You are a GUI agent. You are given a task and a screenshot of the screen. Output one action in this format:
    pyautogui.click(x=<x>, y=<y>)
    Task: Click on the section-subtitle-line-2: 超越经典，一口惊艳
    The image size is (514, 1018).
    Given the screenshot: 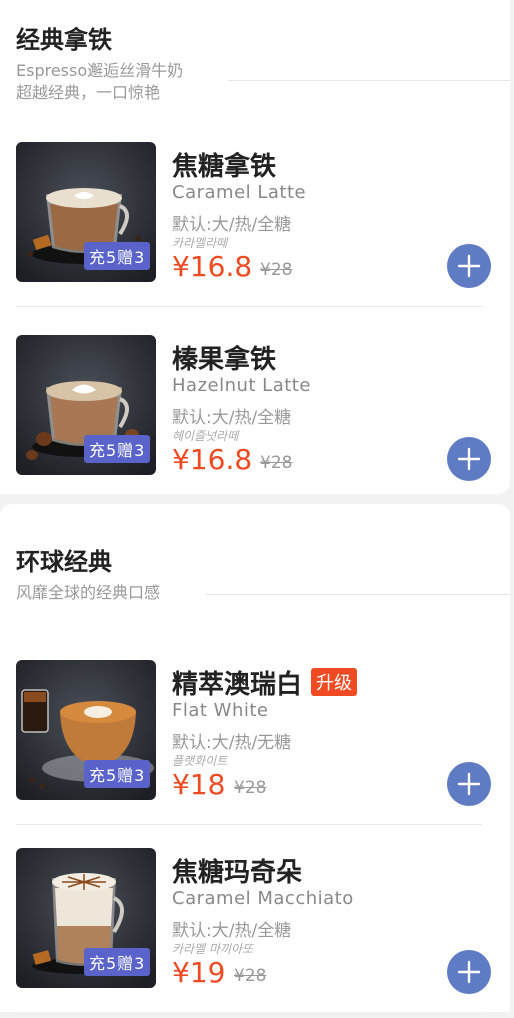 What is the action you would take?
    pyautogui.click(x=88, y=92)
    